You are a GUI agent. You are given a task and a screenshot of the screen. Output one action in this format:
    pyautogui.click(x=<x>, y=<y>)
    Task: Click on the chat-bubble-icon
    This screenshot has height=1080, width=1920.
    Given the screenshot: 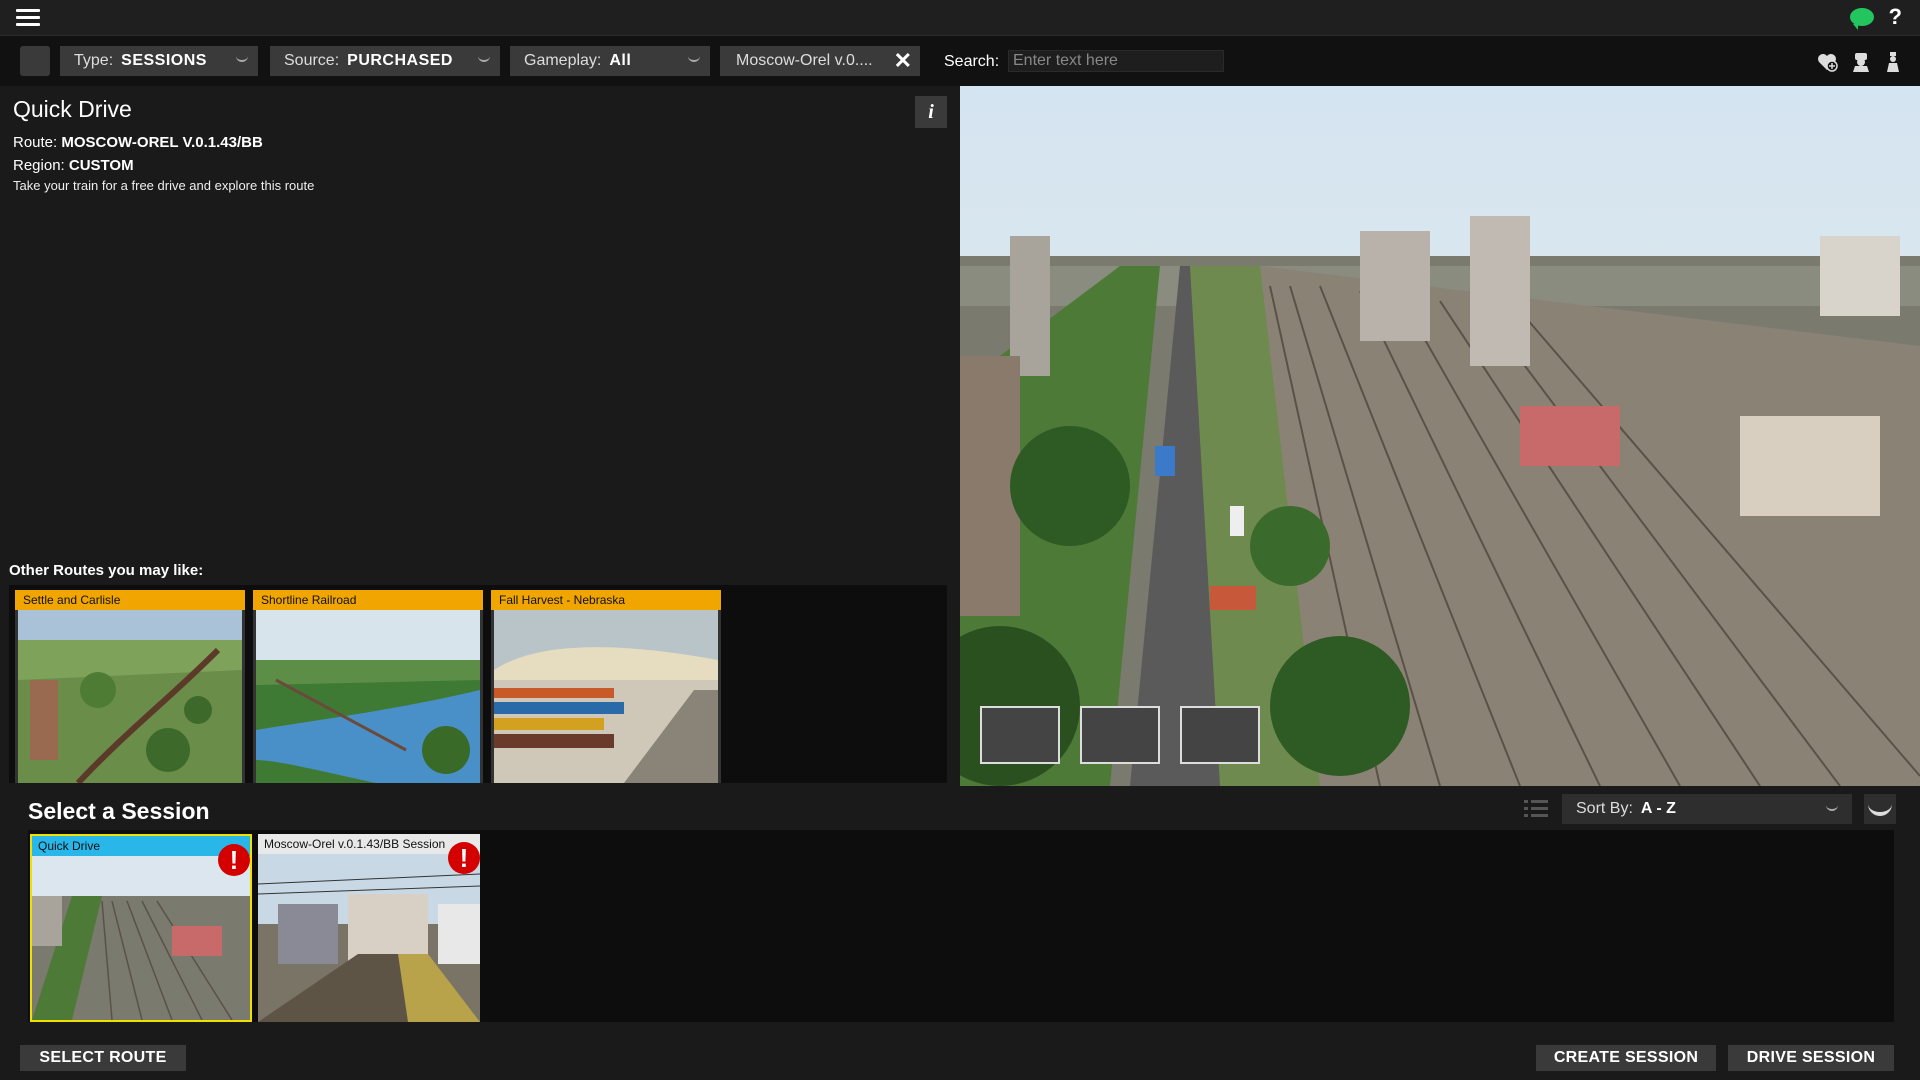 What is the action you would take?
    pyautogui.click(x=1862, y=19)
    